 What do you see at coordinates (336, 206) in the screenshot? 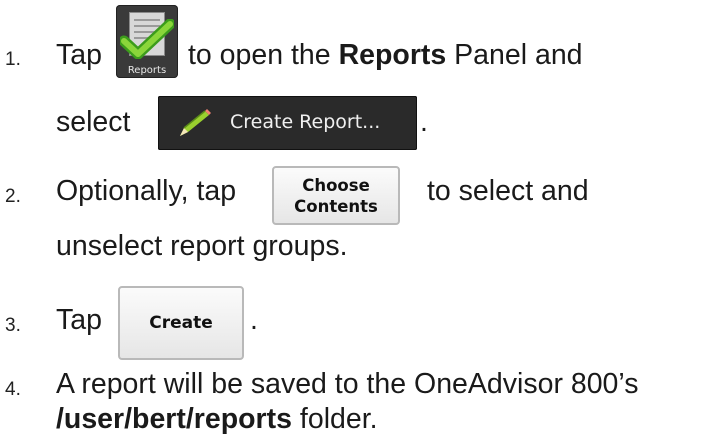
I see `choose-contents-line2: Contents` at bounding box center [336, 206].